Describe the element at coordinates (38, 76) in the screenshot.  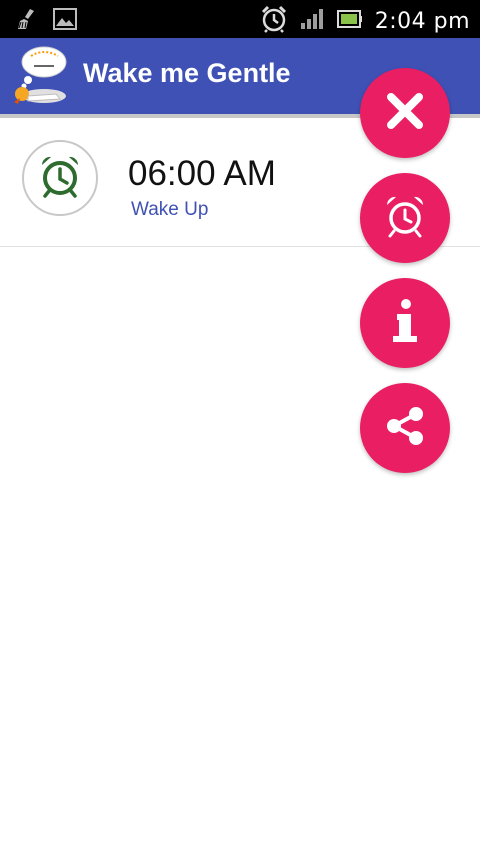
I see `app-logo` at that location.